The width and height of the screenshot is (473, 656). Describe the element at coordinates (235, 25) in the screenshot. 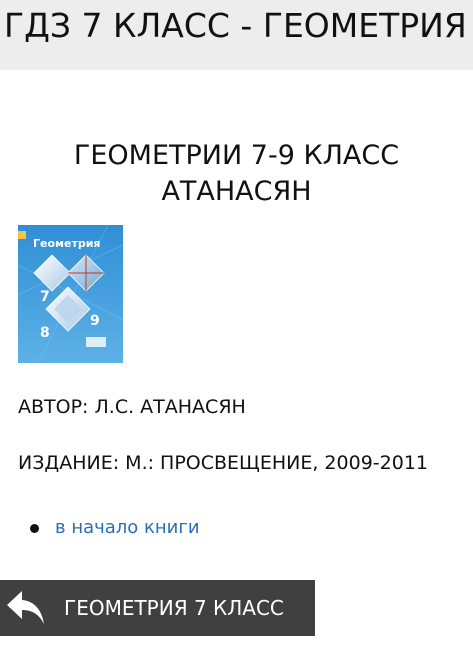

I see `page-title: ГДЗ 7 КЛАСС - ГЕОМЕТРИЯ` at that location.